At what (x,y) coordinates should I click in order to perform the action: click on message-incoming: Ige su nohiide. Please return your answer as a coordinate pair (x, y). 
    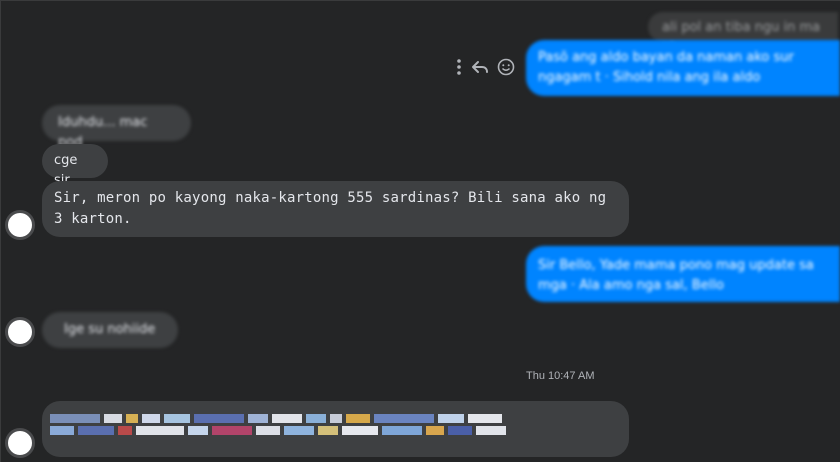
    Looking at the image, I should click on (110, 330).